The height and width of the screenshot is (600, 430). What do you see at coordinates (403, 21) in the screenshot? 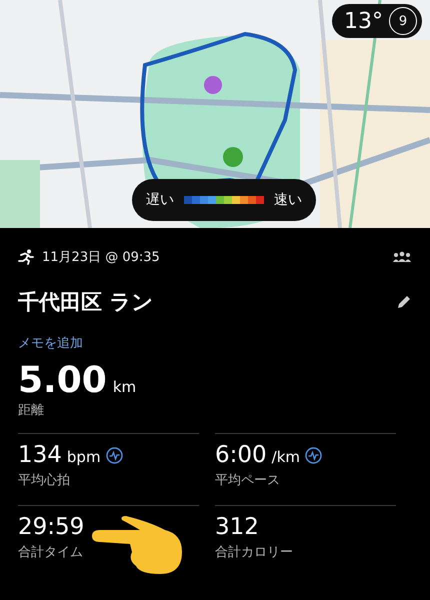
I see `weather-dial: 9` at bounding box center [403, 21].